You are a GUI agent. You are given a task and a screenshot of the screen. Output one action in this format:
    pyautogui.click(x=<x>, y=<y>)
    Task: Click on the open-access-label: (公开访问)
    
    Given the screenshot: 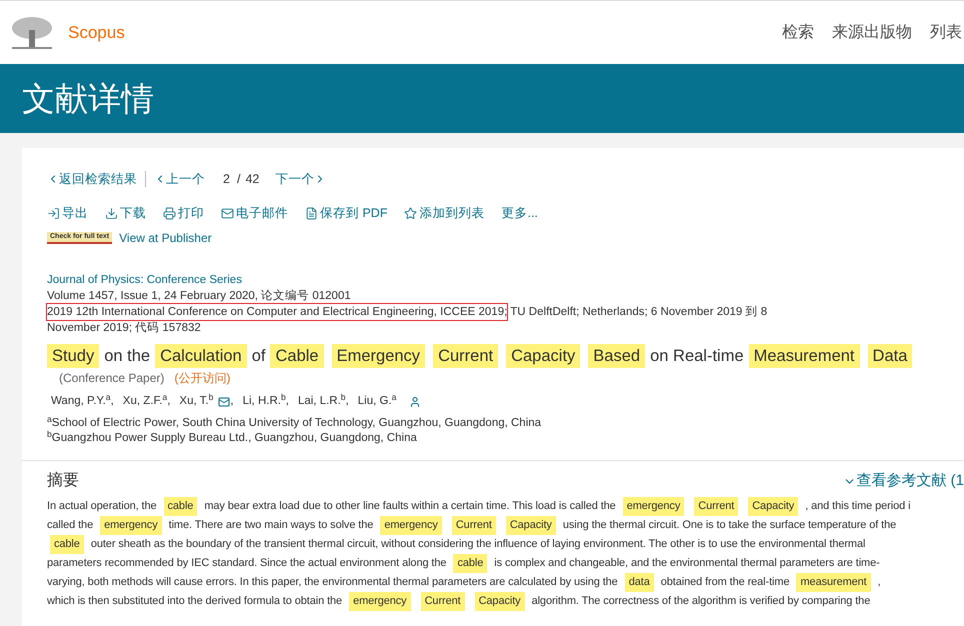 What is the action you would take?
    pyautogui.click(x=202, y=378)
    